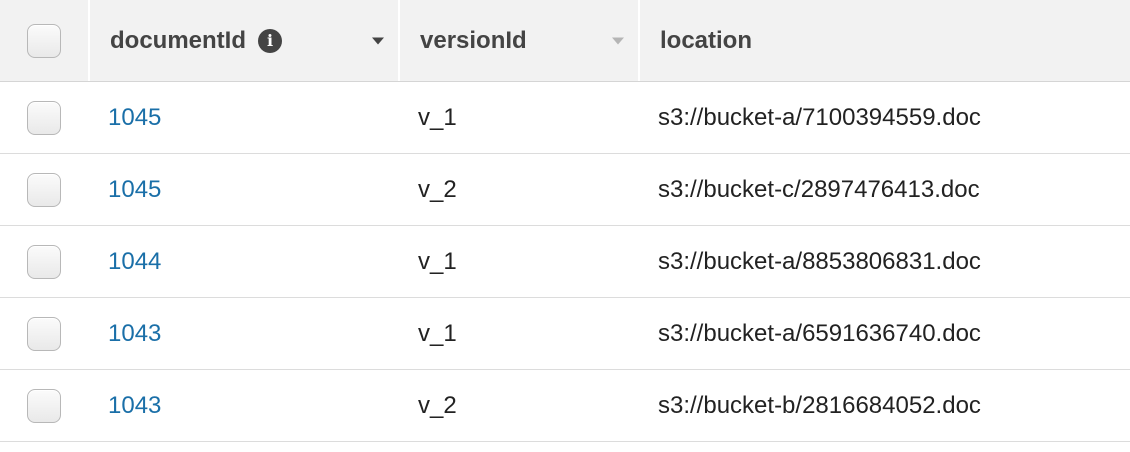  Describe the element at coordinates (134, 262) in the screenshot. I see `documentid-link: 1044` at that location.